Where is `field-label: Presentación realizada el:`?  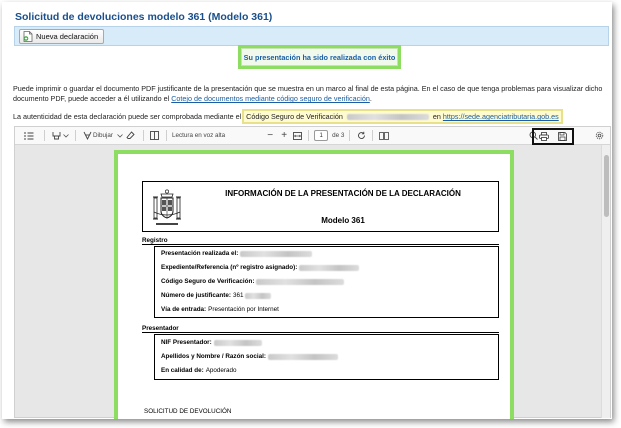
field-label: Presentación realizada el: is located at coordinates (200, 253).